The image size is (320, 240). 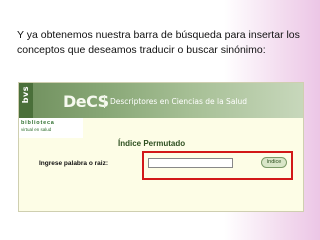 What do you see at coordinates (86, 101) in the screenshot?
I see `decs-logo: DeCS` at bounding box center [86, 101].